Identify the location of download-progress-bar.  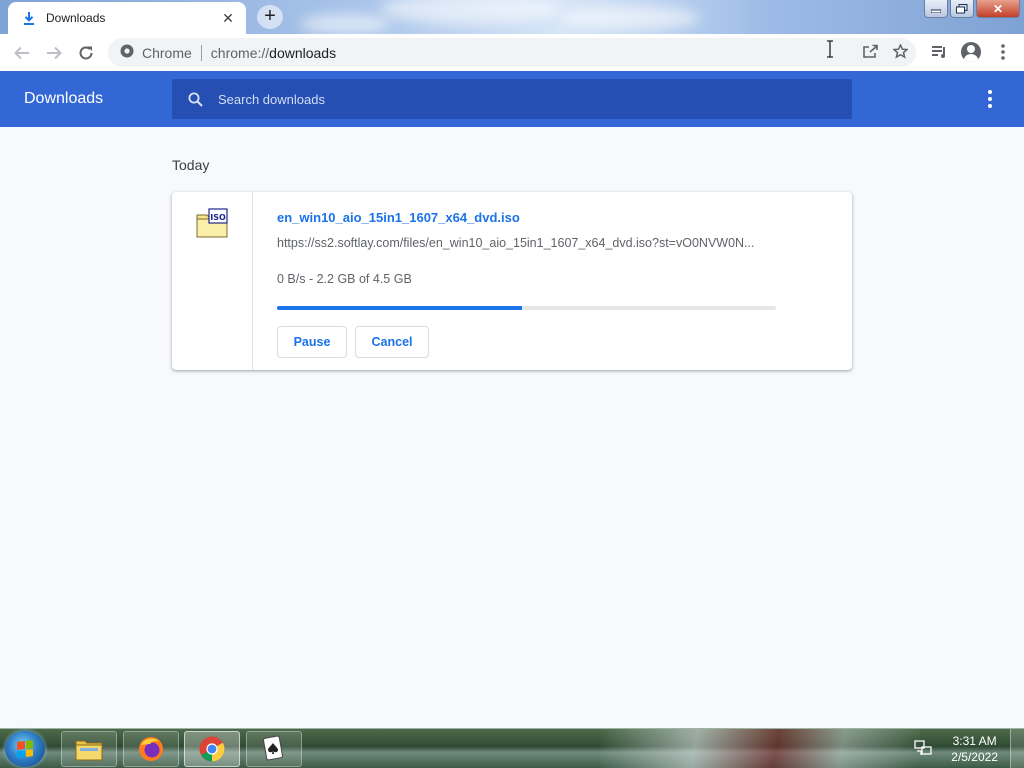
(526, 308).